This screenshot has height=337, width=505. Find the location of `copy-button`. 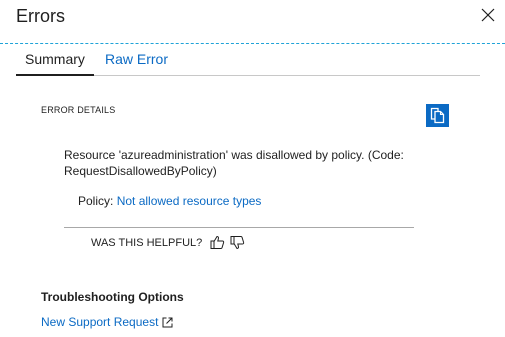

copy-button is located at coordinates (437, 115).